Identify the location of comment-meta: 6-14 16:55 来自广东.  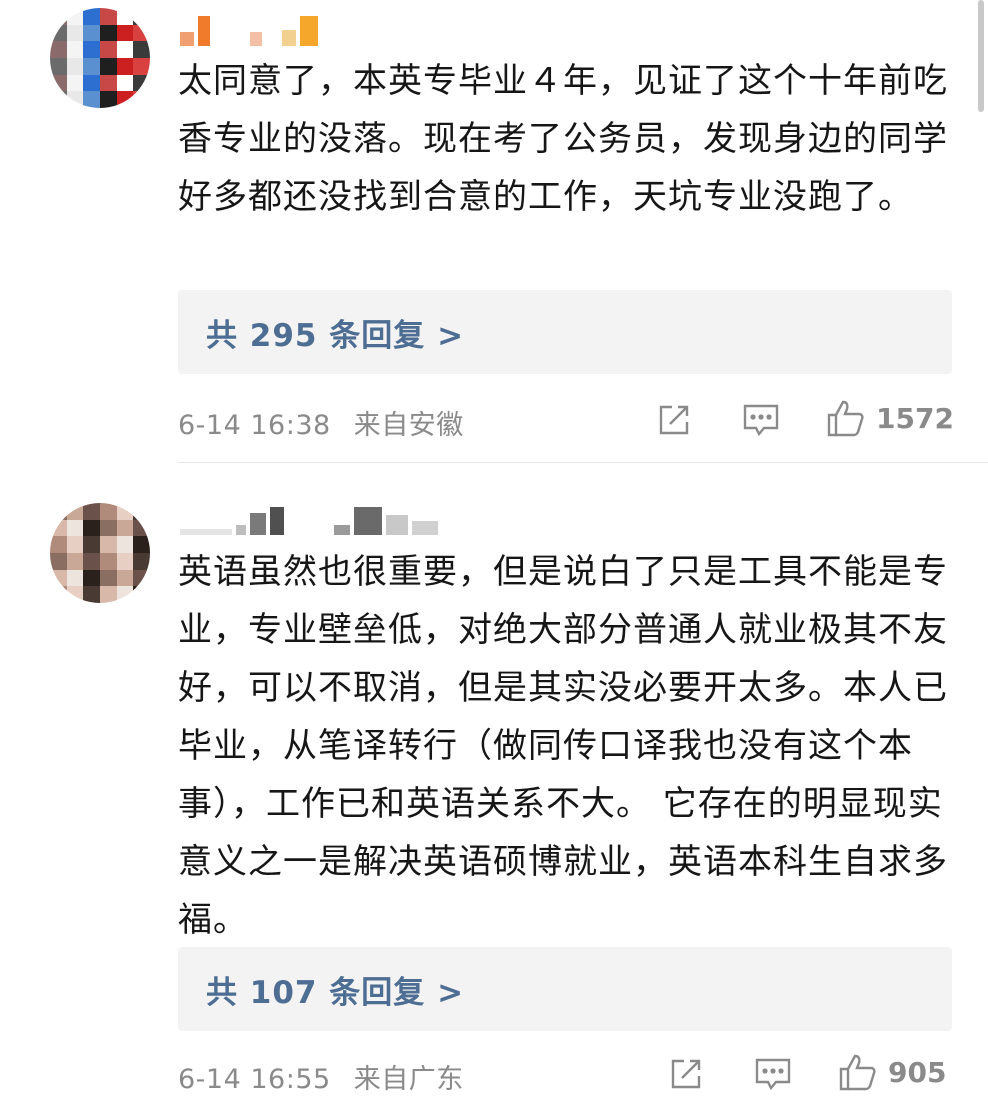
(321, 1076).